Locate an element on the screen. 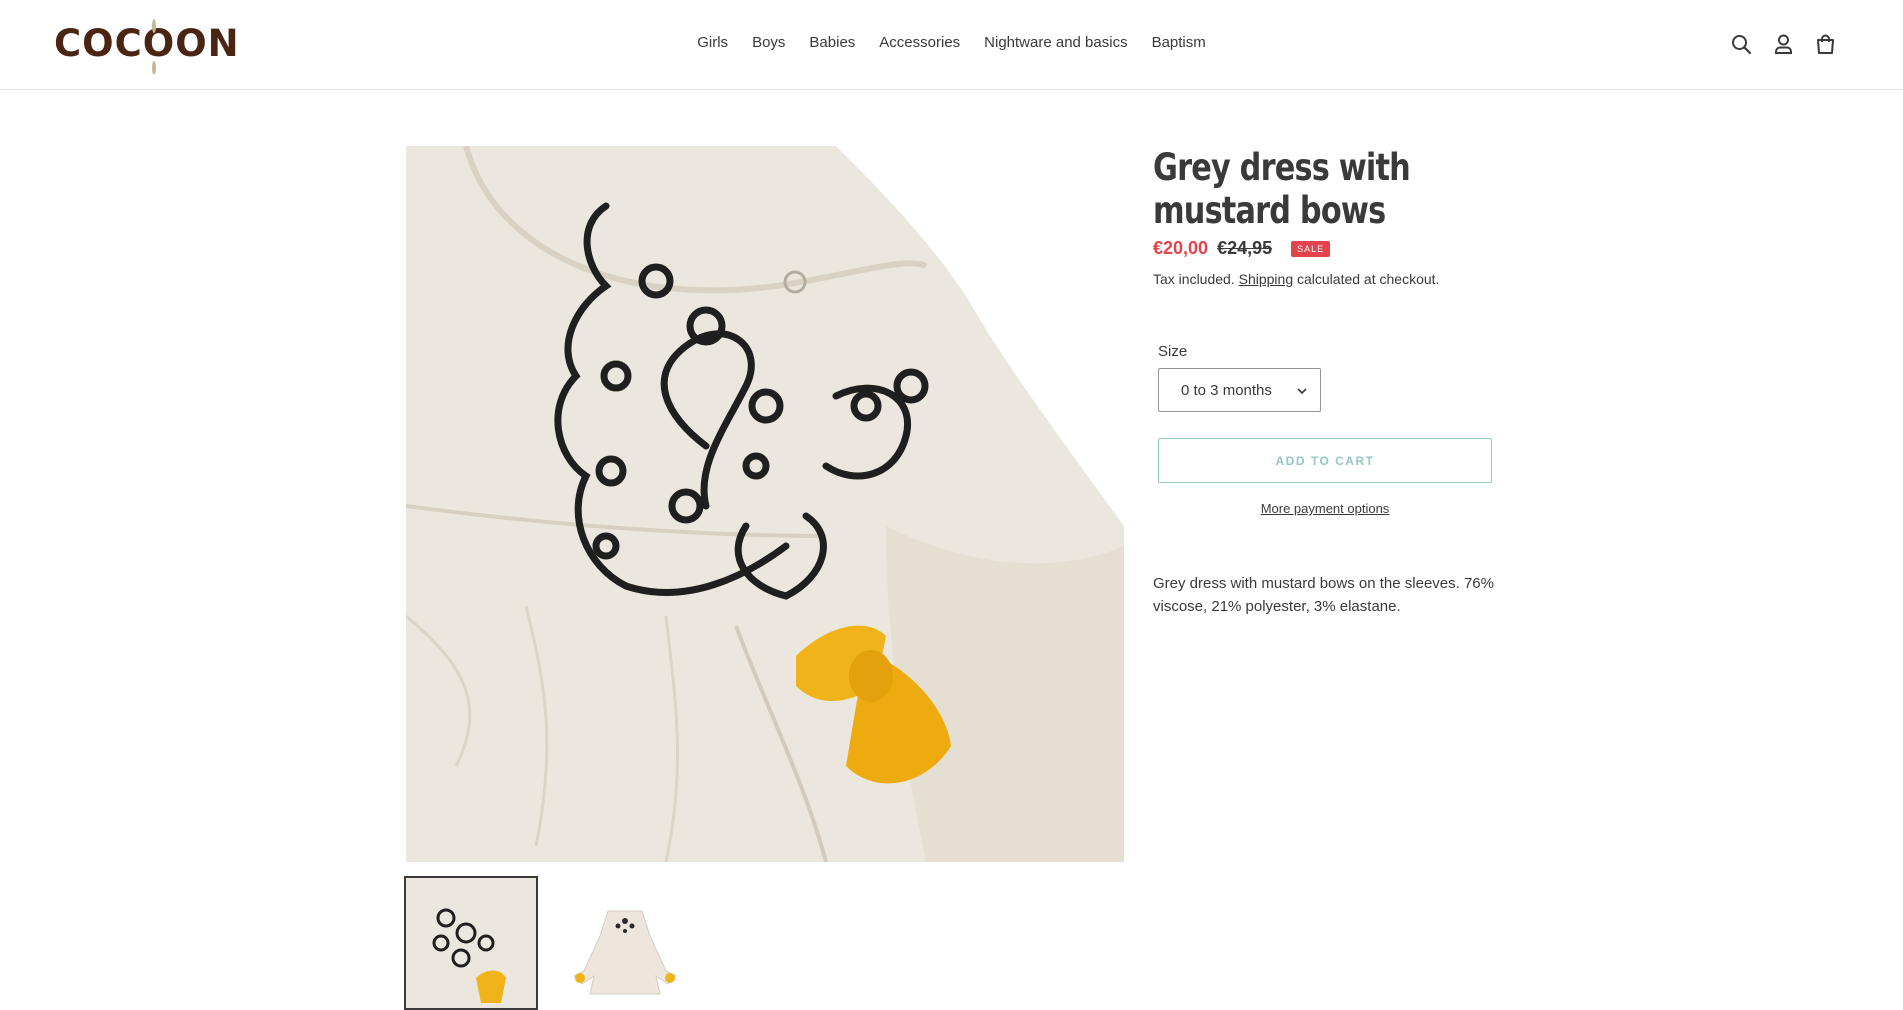 The width and height of the screenshot is (1903, 1010). price-row: €20,00 €24,95 SALE is located at coordinates (1328, 248).